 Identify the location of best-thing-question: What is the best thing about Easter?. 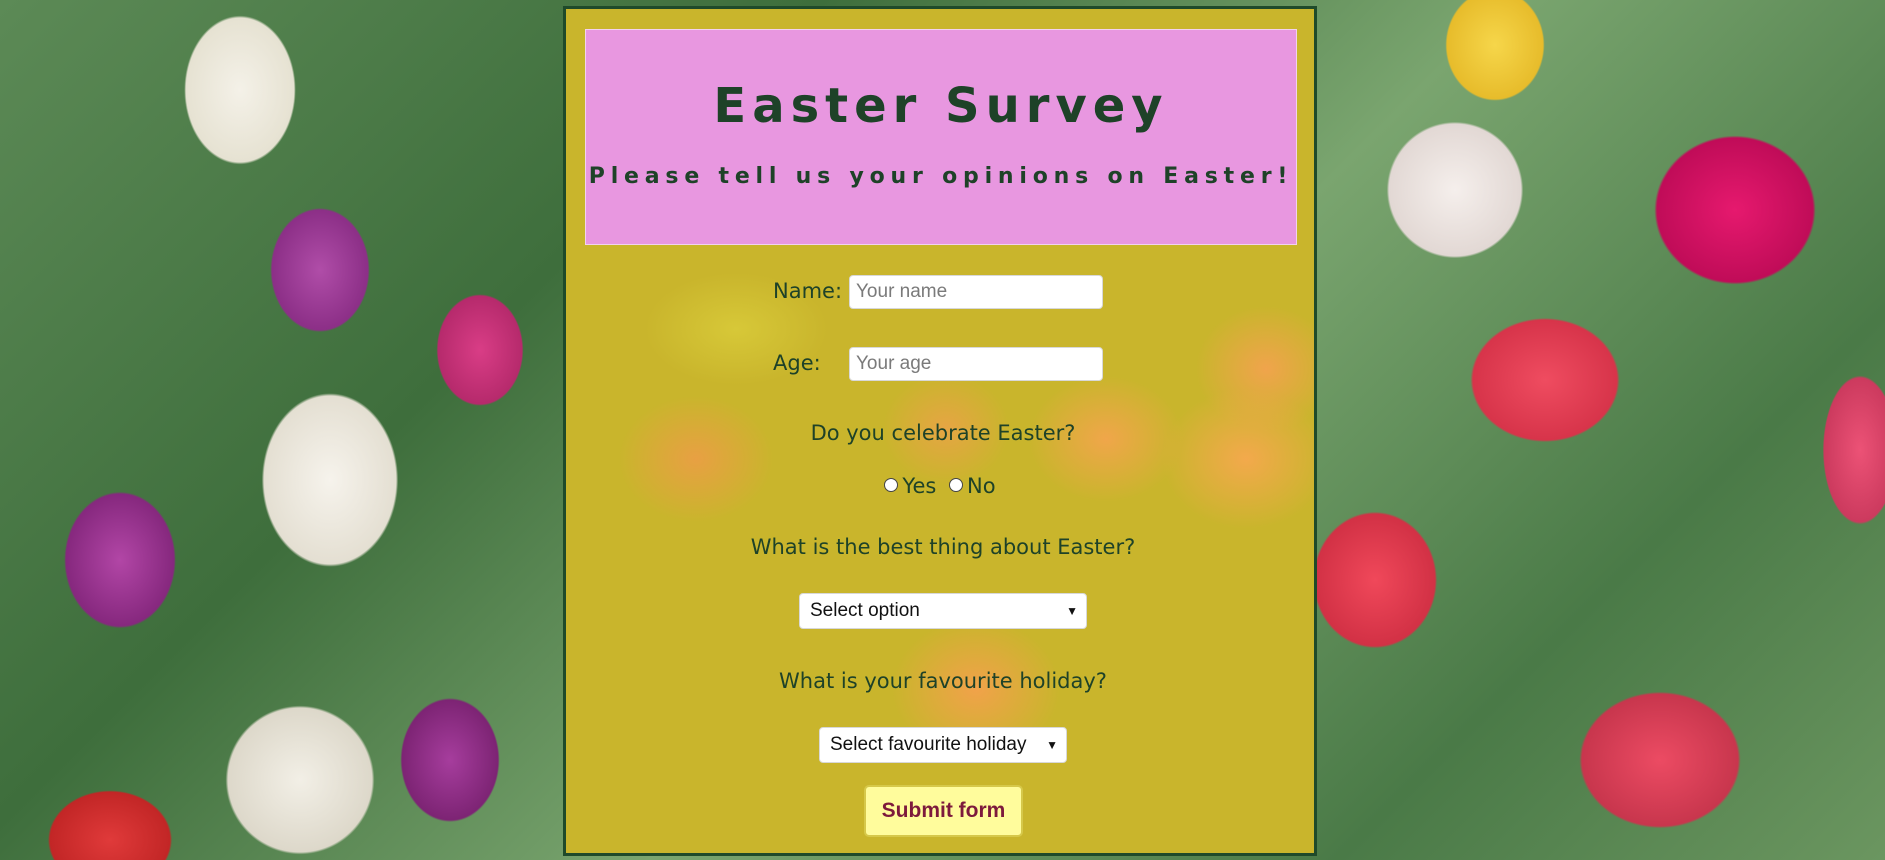
(943, 547).